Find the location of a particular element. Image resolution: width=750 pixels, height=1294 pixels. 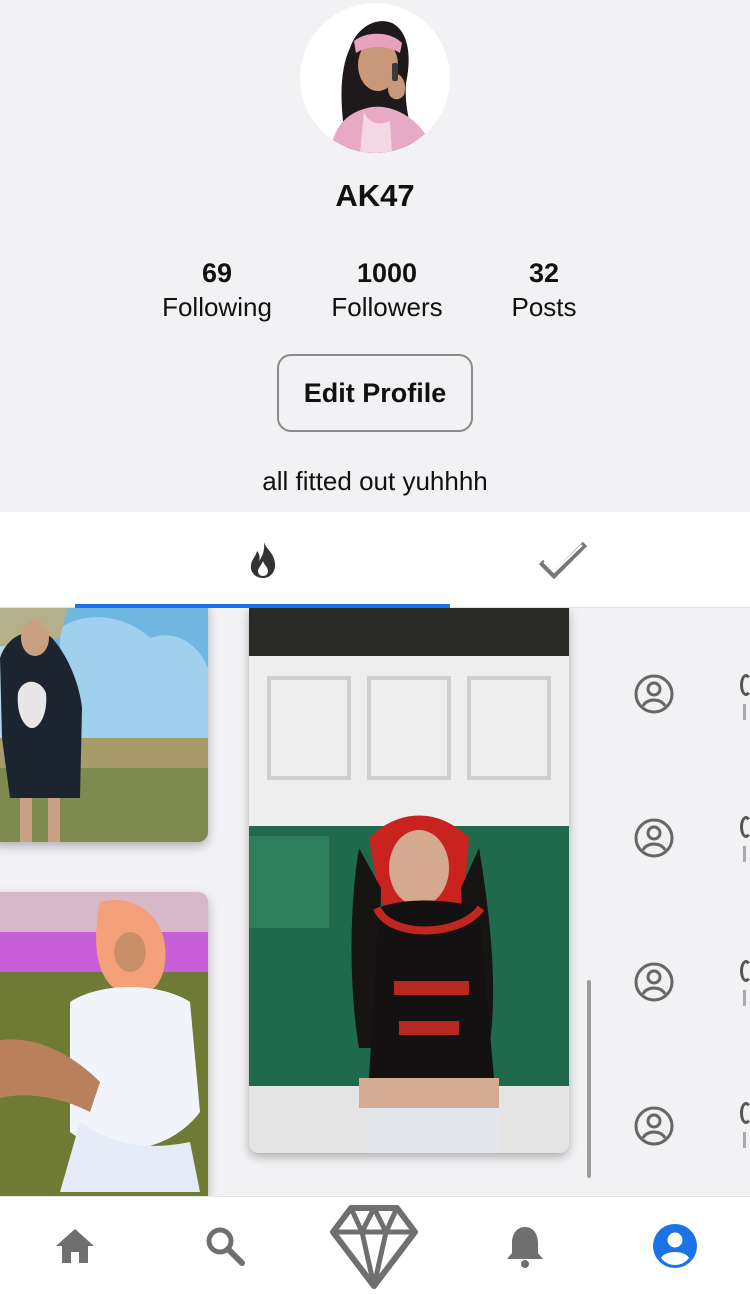

posts-count: 32 is located at coordinates (544, 273).